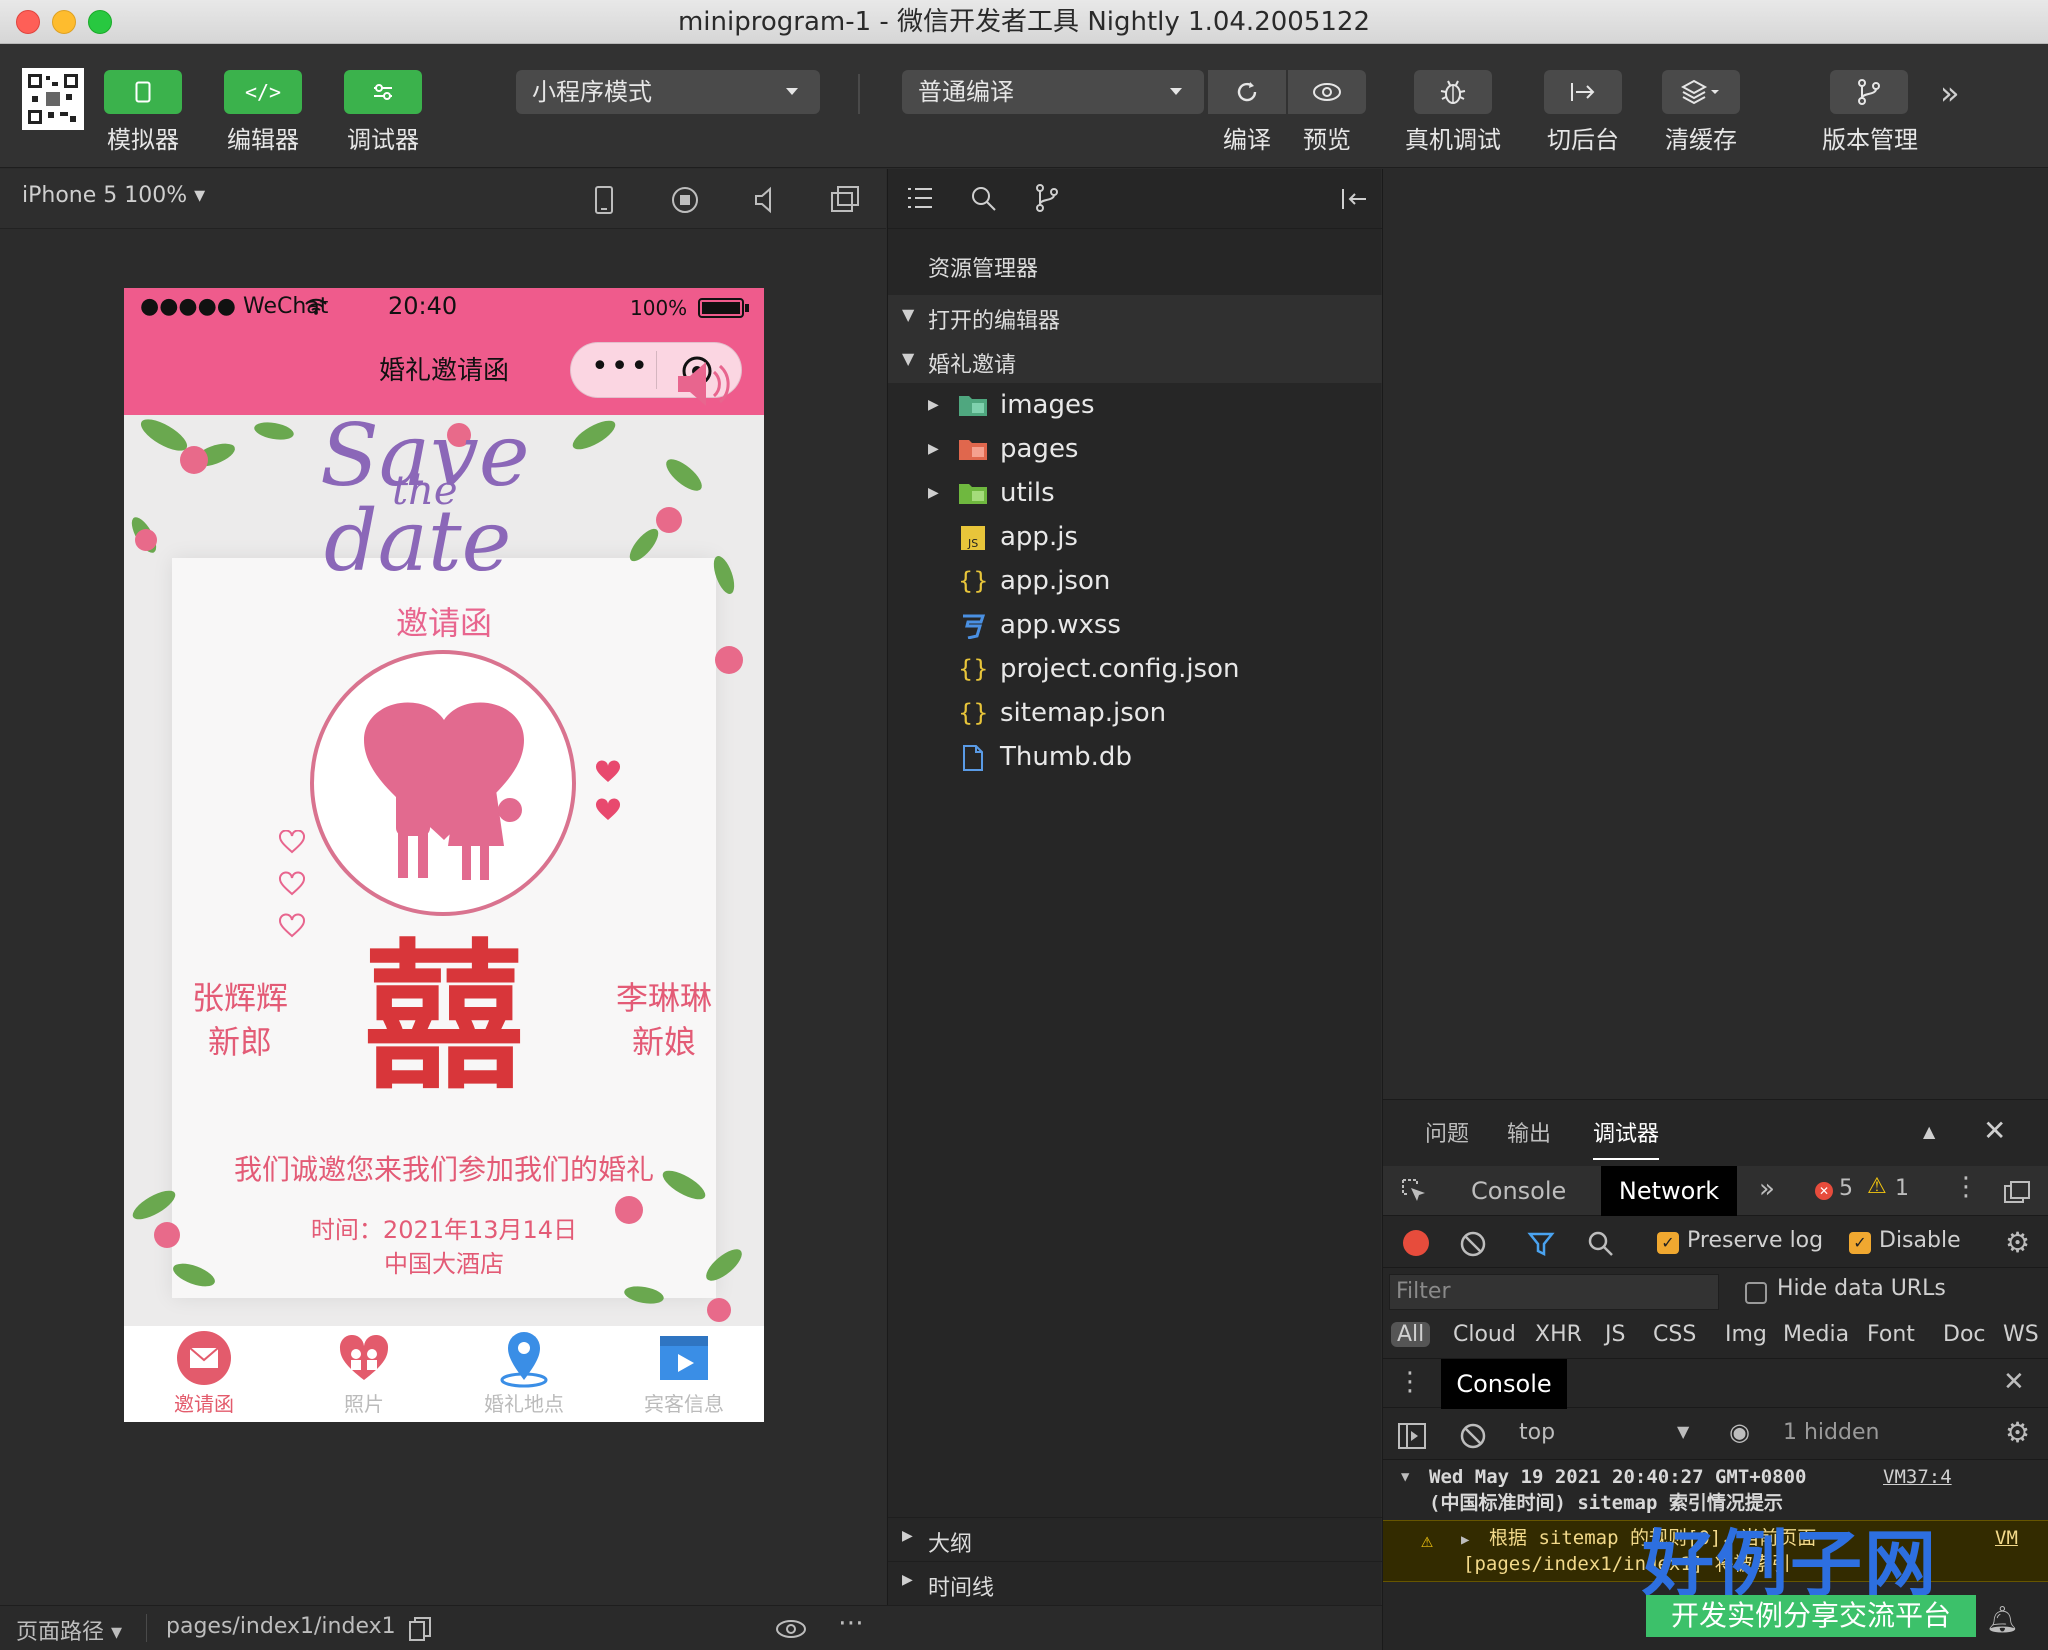 The image size is (2048, 1650). Describe the element at coordinates (420, 1629) in the screenshot. I see `copy-icon` at that location.